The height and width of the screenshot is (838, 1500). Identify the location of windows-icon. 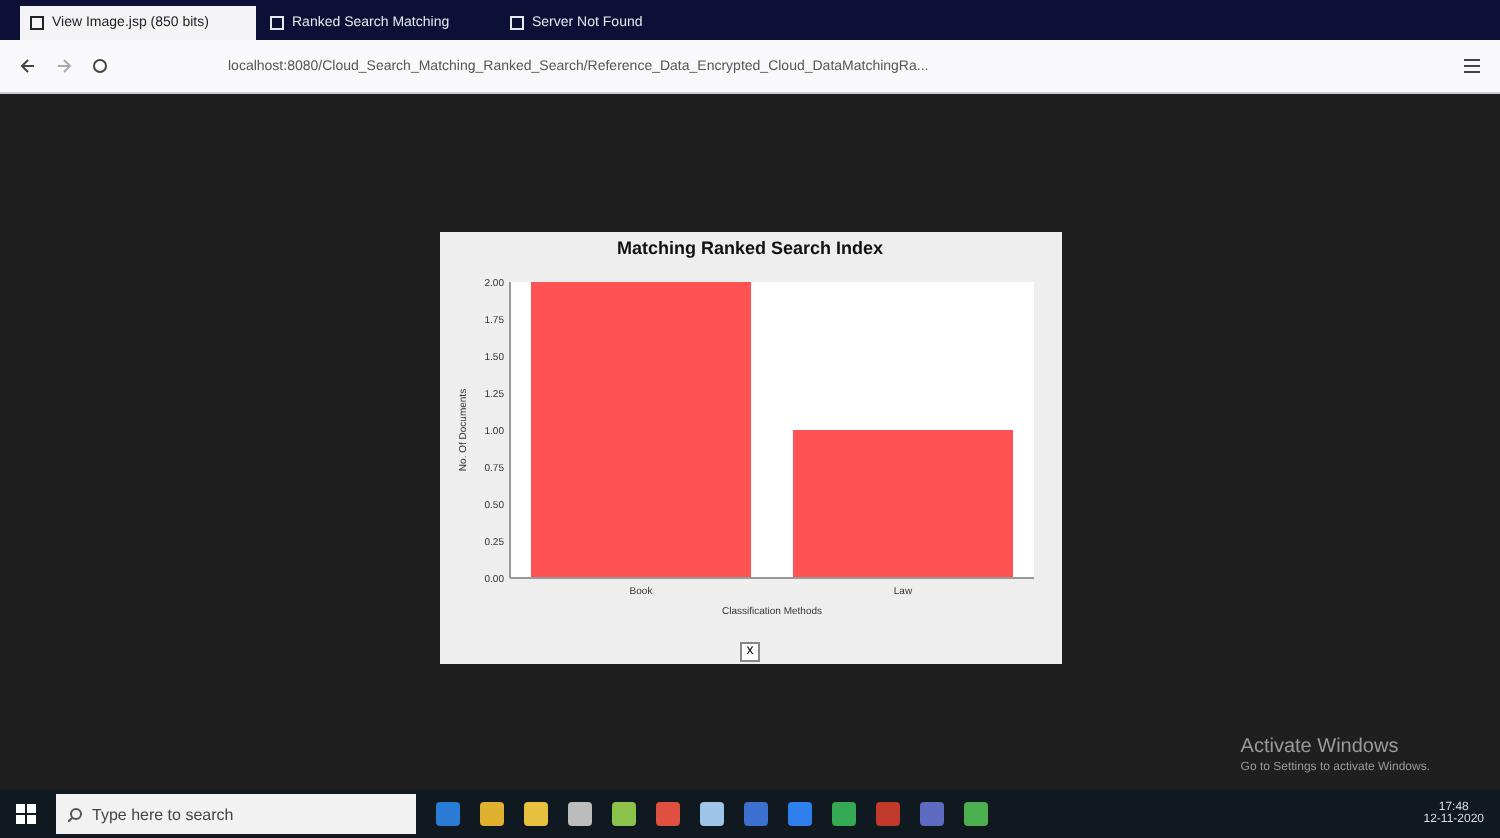
(26, 814).